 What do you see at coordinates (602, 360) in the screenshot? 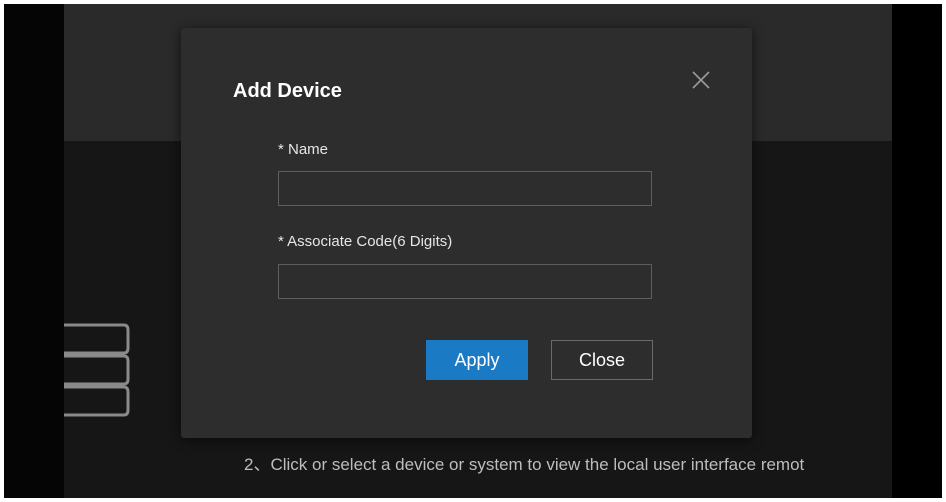
I see `close-button: Close` at bounding box center [602, 360].